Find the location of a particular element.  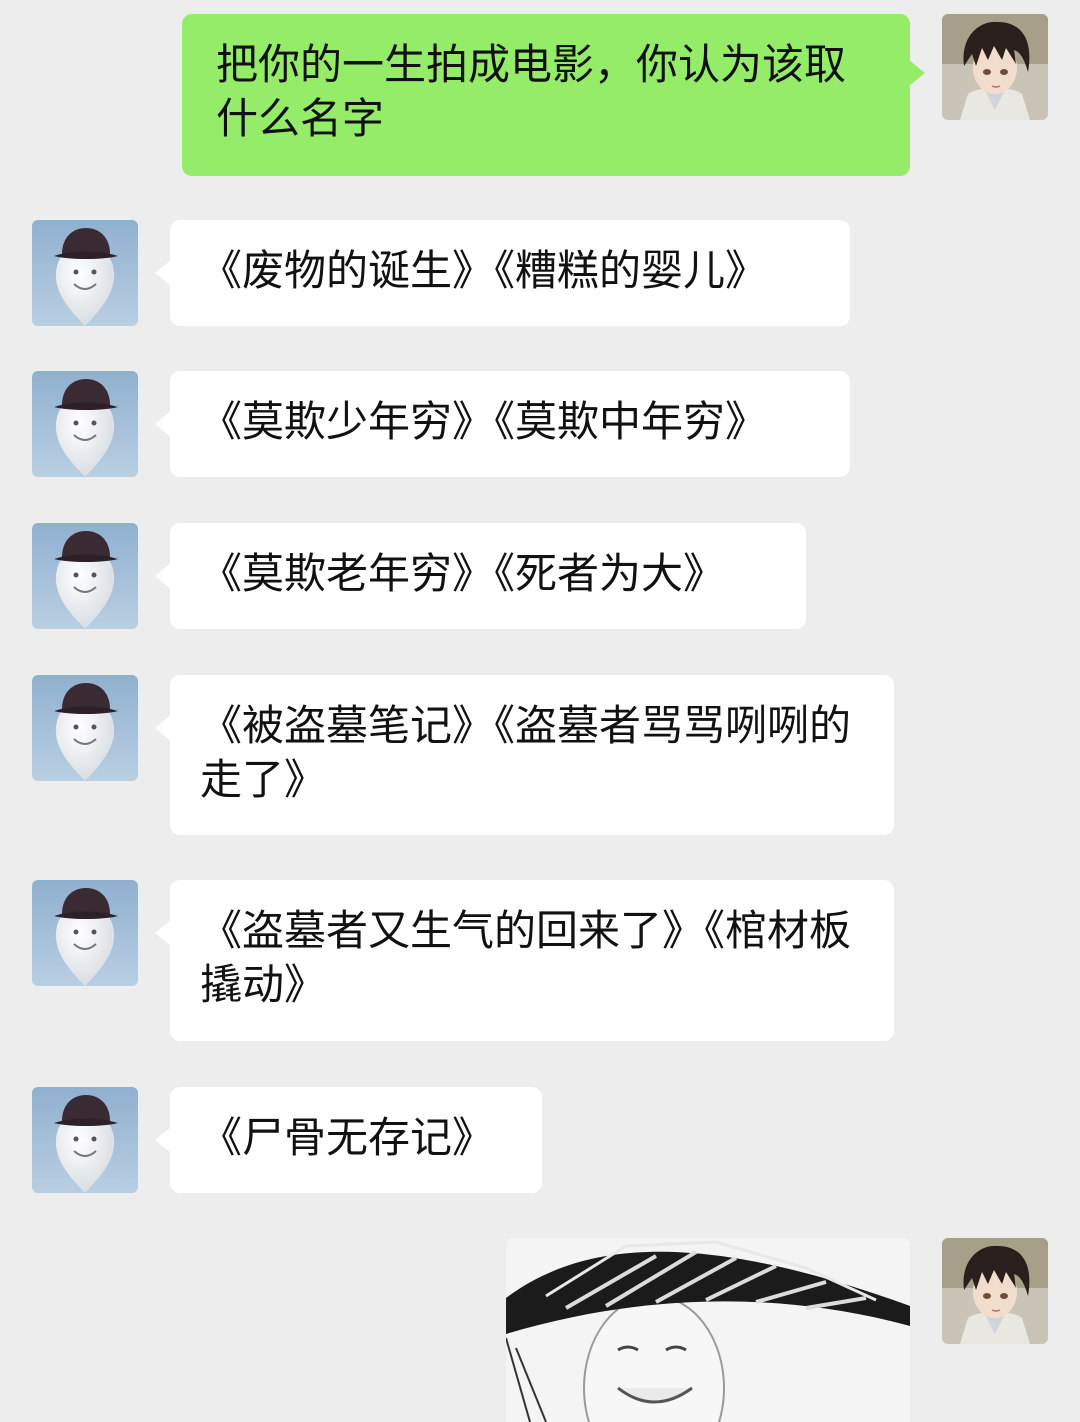

reply-bubble: 《莫欺少年穷》《莫欺中年穷》 is located at coordinates (502, 424).